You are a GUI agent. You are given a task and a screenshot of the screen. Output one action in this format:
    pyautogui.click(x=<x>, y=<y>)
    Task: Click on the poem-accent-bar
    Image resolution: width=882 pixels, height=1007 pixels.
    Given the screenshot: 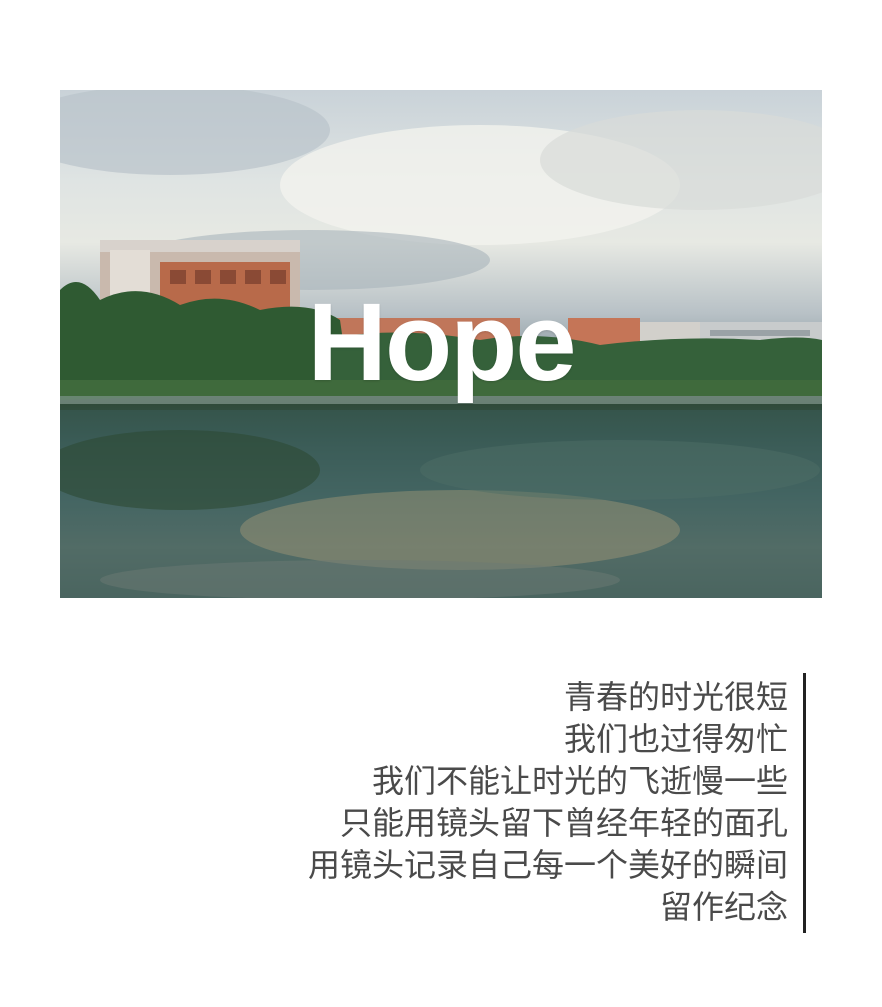 What is the action you would take?
    pyautogui.click(x=804, y=803)
    